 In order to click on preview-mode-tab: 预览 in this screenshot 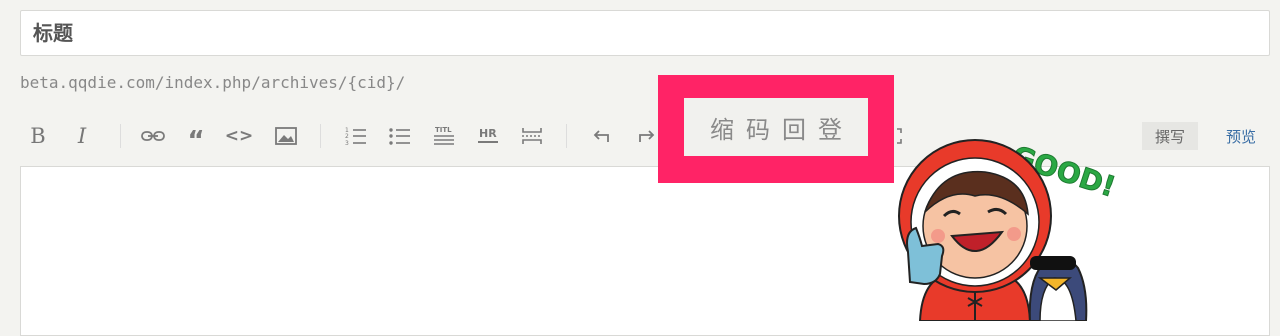, I will do `click(1241, 136)`.